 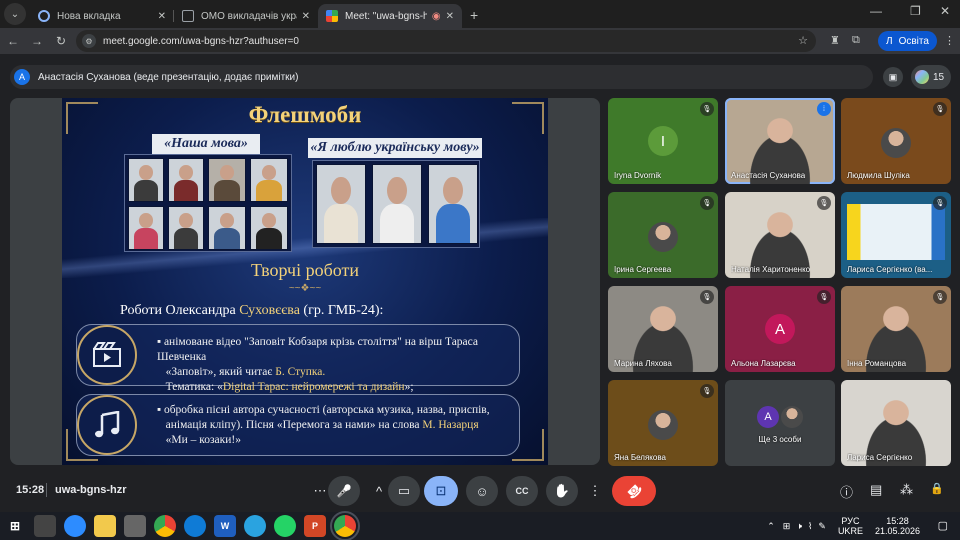 I want to click on language-indicator: РУС UKRE, so click(x=850, y=526).